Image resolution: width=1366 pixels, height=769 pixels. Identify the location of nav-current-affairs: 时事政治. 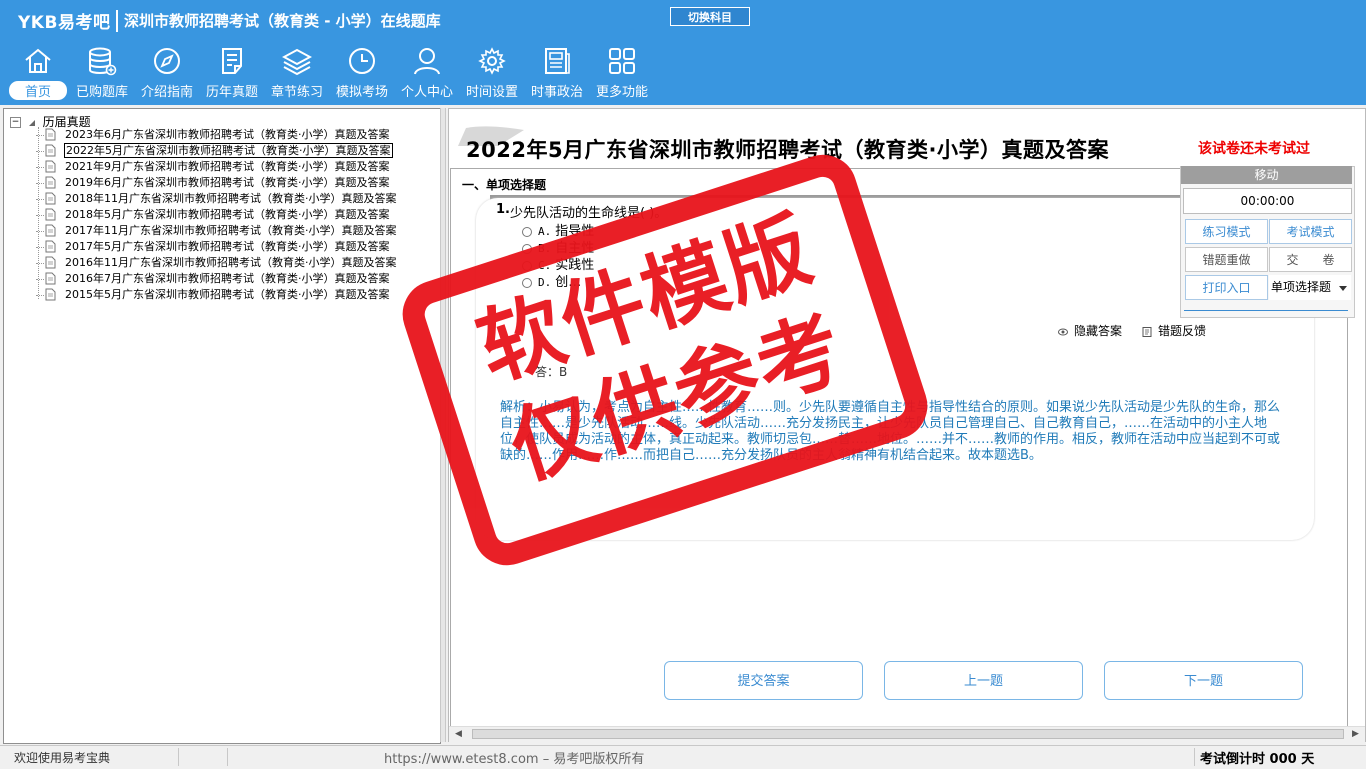
(557, 75).